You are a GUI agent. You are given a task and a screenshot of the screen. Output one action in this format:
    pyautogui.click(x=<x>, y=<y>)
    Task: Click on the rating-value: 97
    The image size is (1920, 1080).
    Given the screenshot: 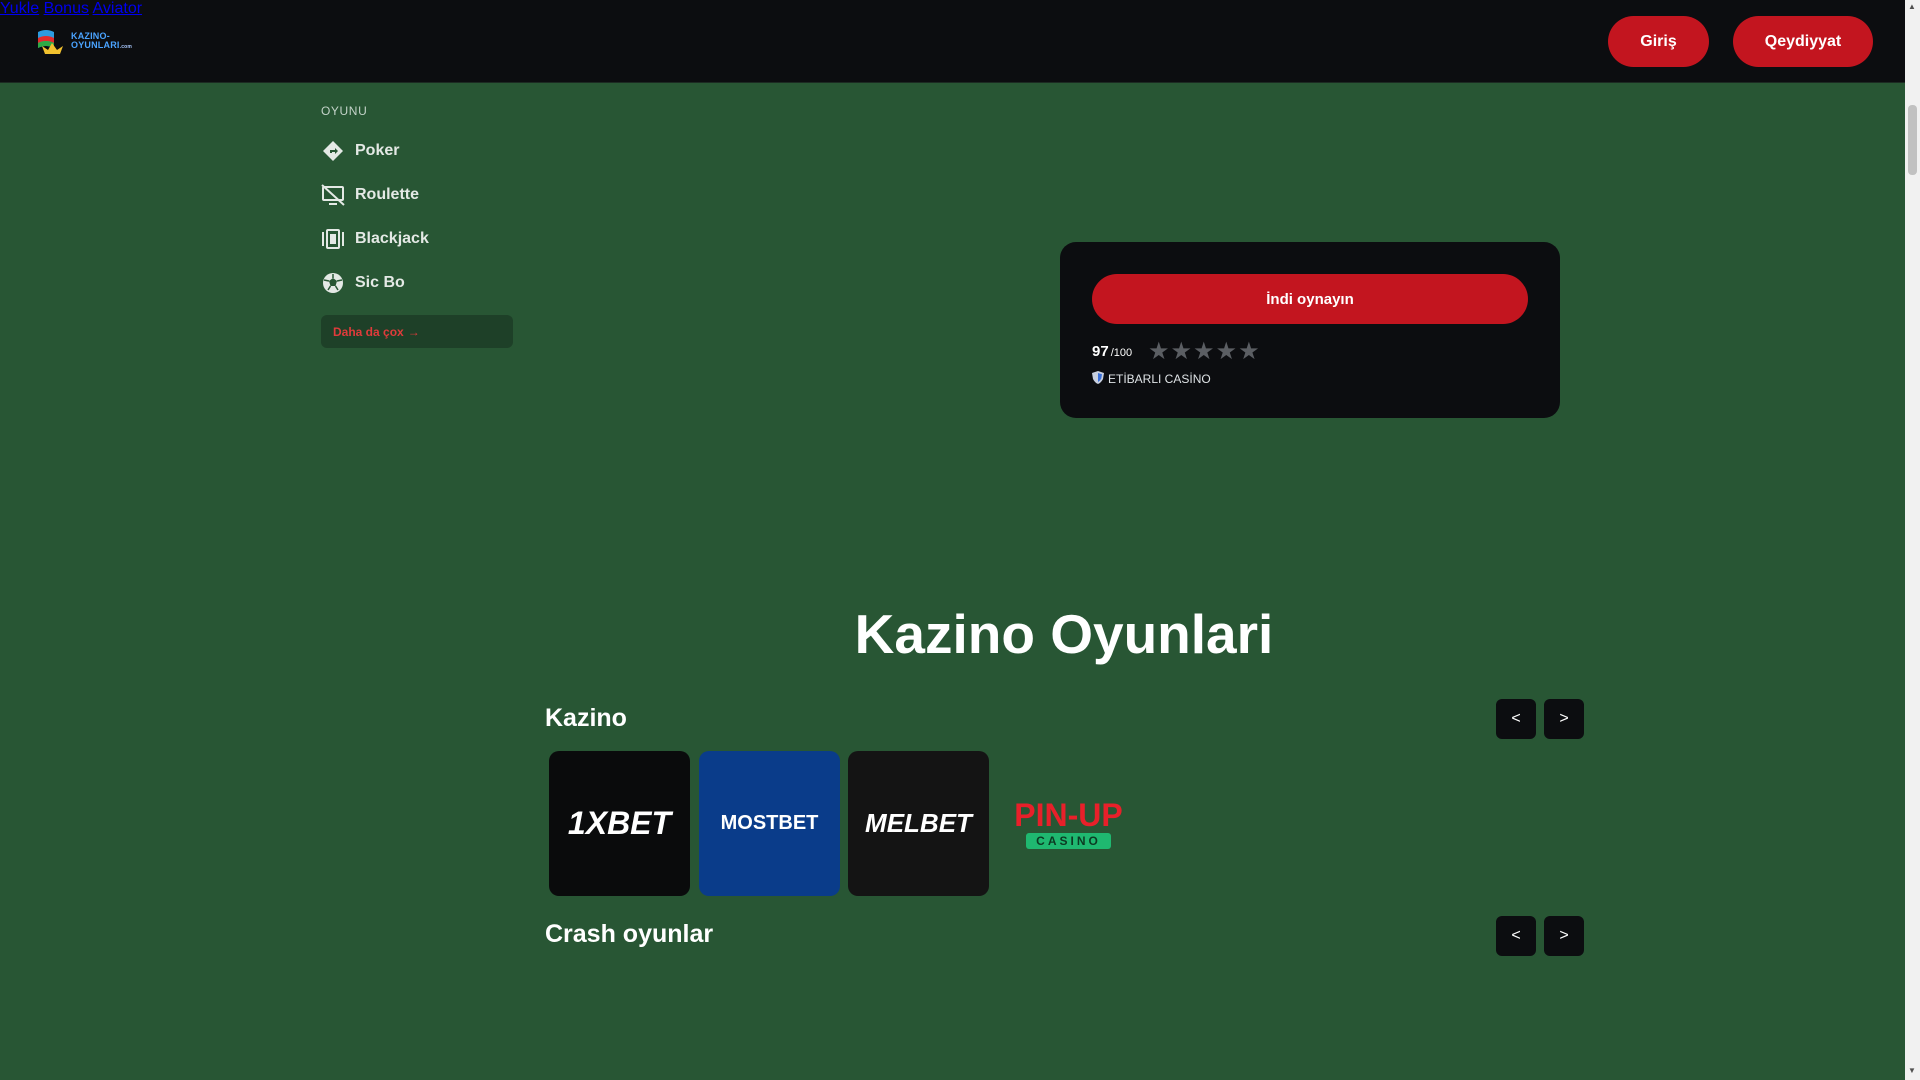 What is the action you would take?
    pyautogui.click(x=1100, y=351)
    